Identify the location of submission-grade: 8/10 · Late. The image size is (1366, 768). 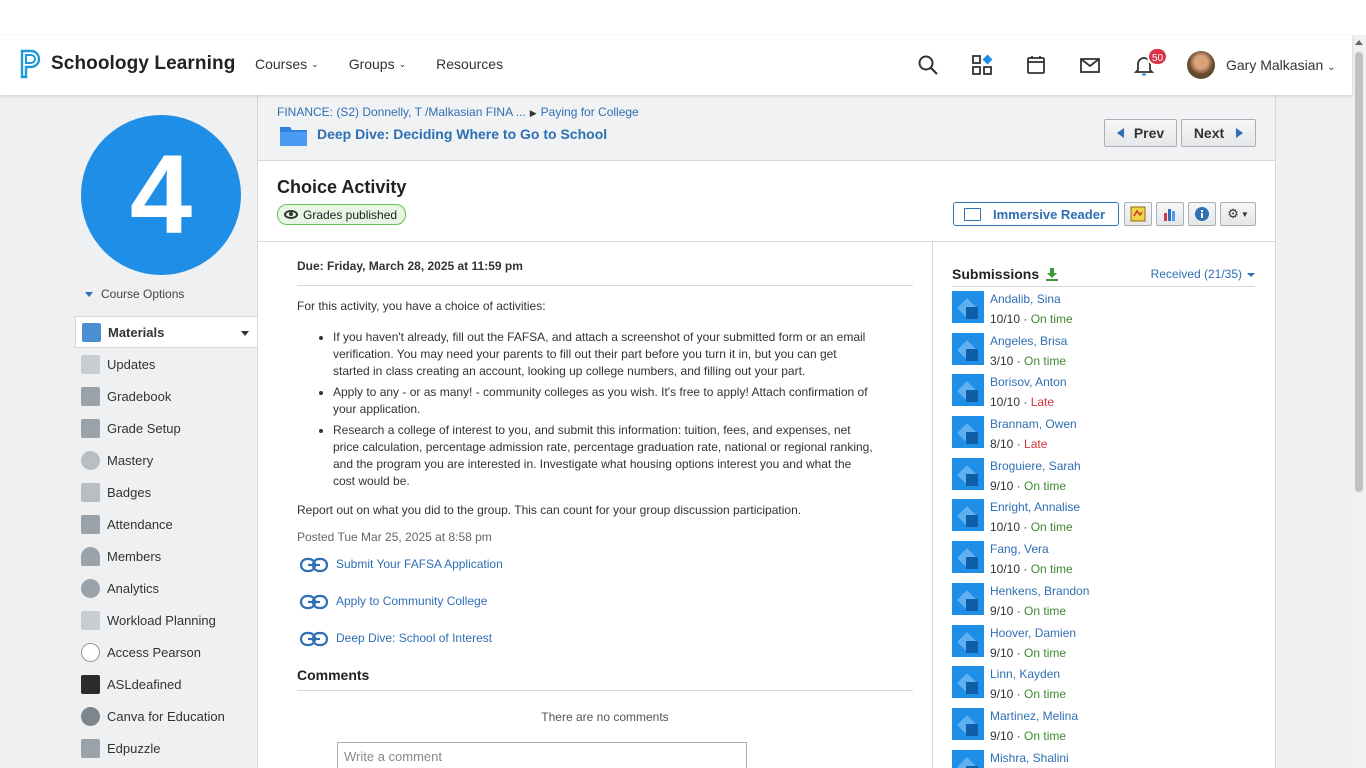
(1019, 444).